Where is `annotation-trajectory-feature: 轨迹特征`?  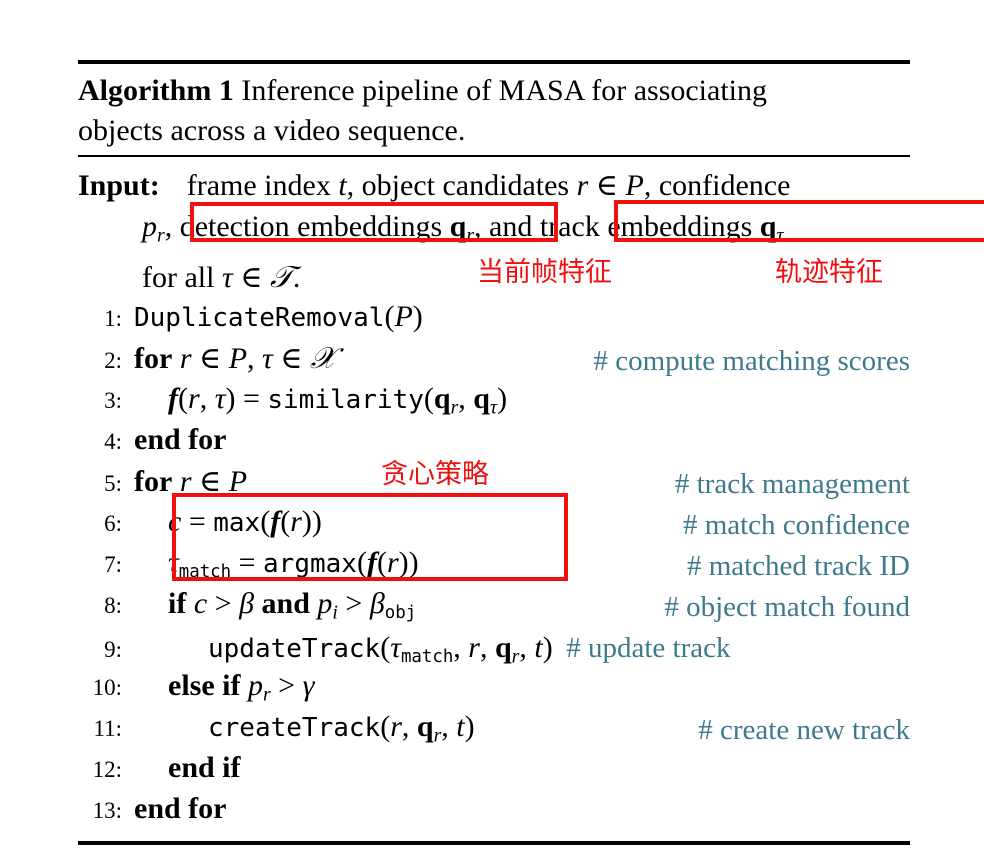
annotation-trajectory-feature: 轨迹特征 is located at coordinates (829, 272).